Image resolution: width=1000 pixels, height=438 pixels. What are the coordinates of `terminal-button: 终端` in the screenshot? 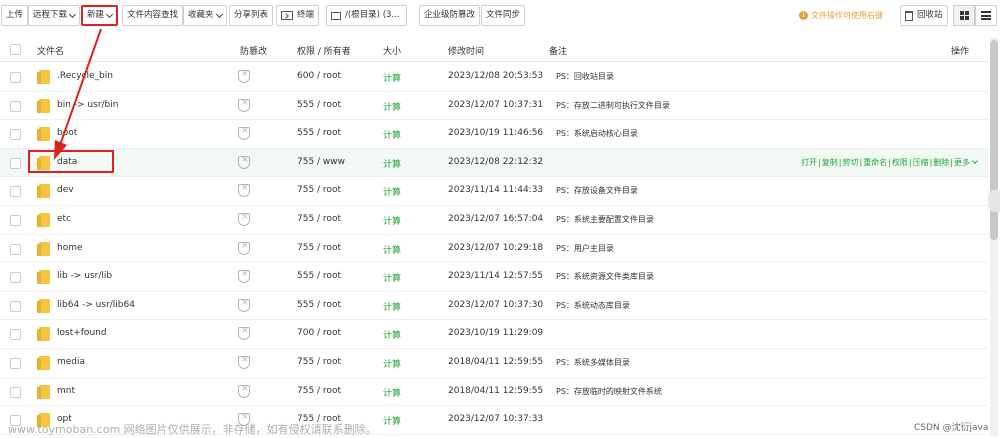 It's located at (298, 15).